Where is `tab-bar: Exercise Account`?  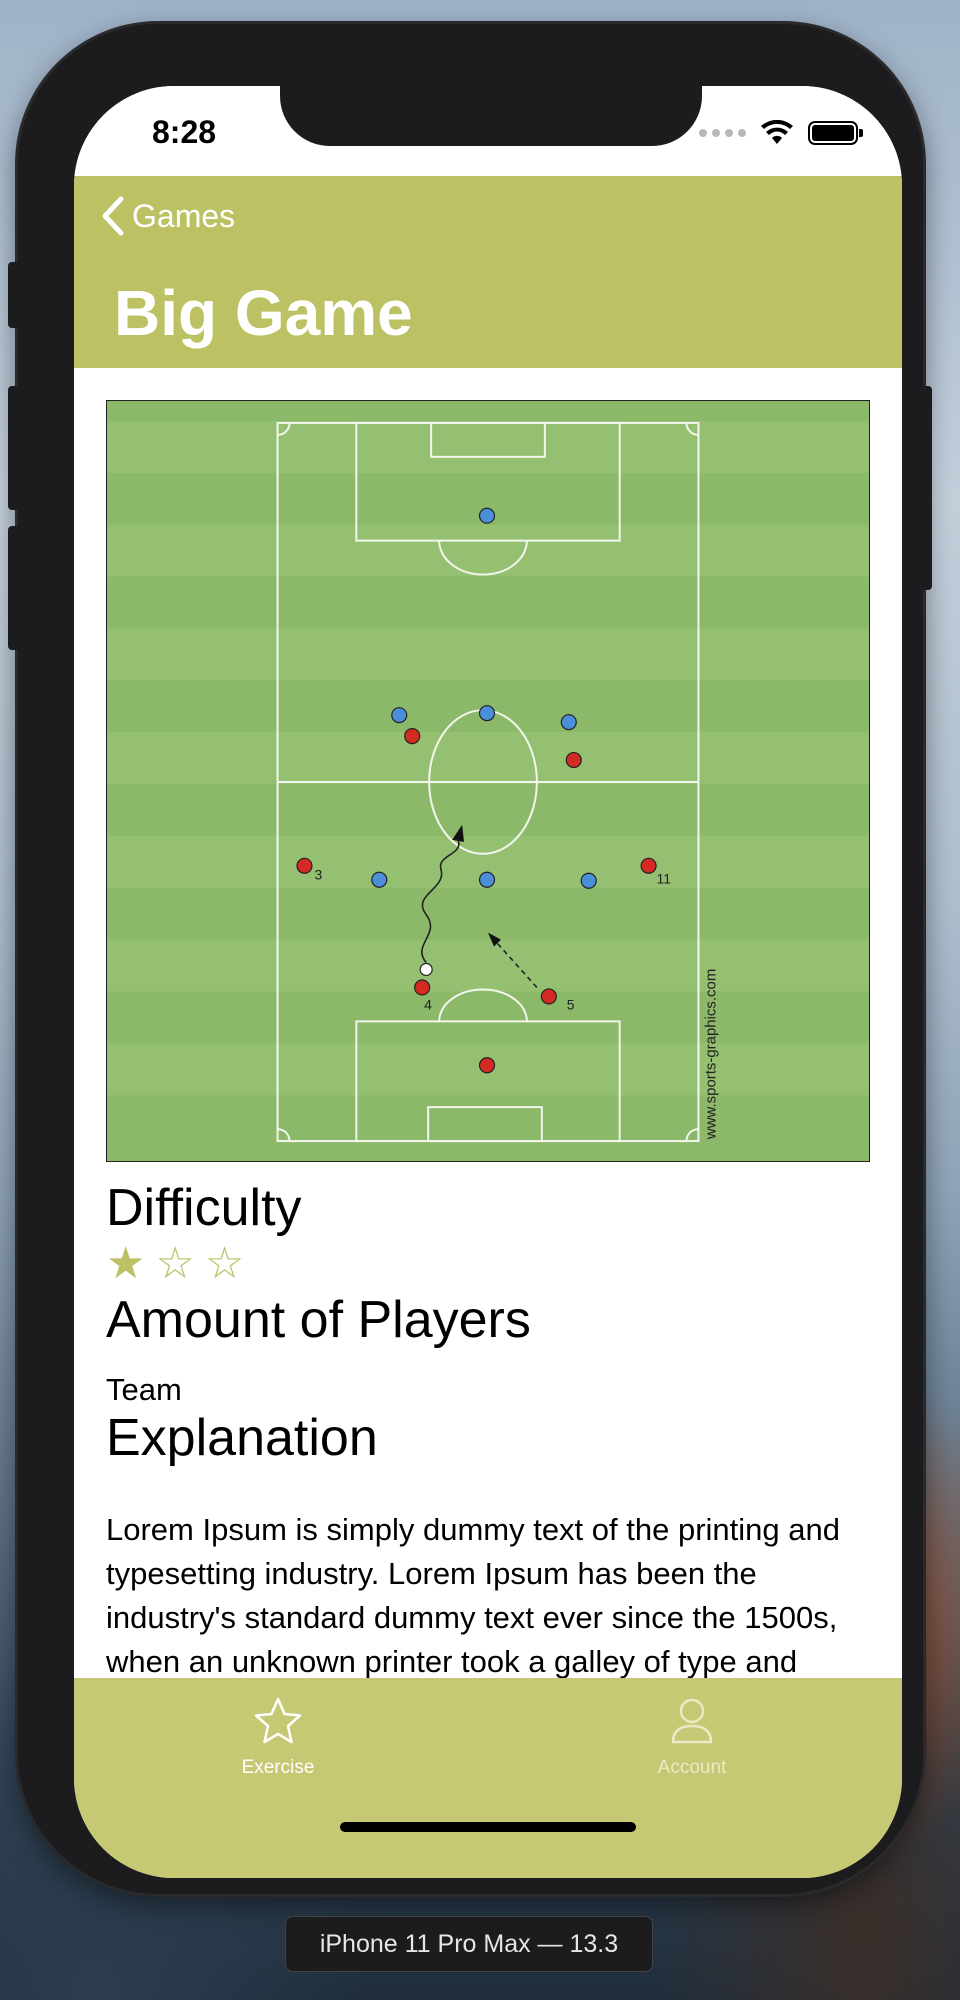
tab-bar: Exercise Account is located at coordinates (488, 1778).